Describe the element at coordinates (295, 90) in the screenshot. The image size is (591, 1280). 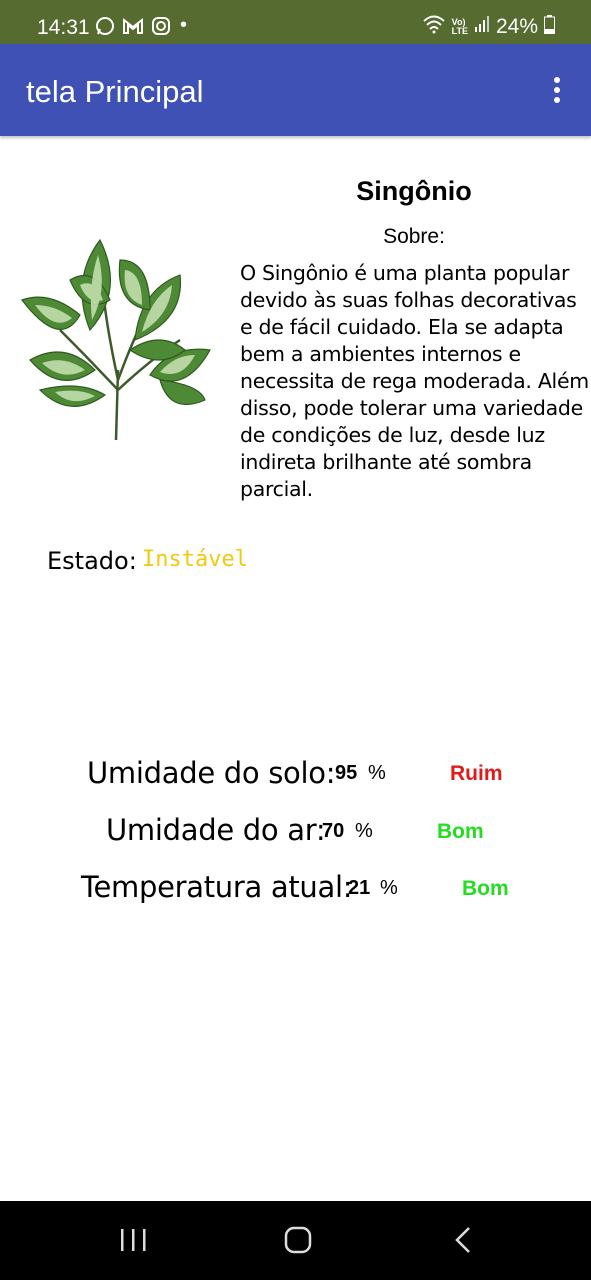
I see `app-bar: tela Principal` at that location.